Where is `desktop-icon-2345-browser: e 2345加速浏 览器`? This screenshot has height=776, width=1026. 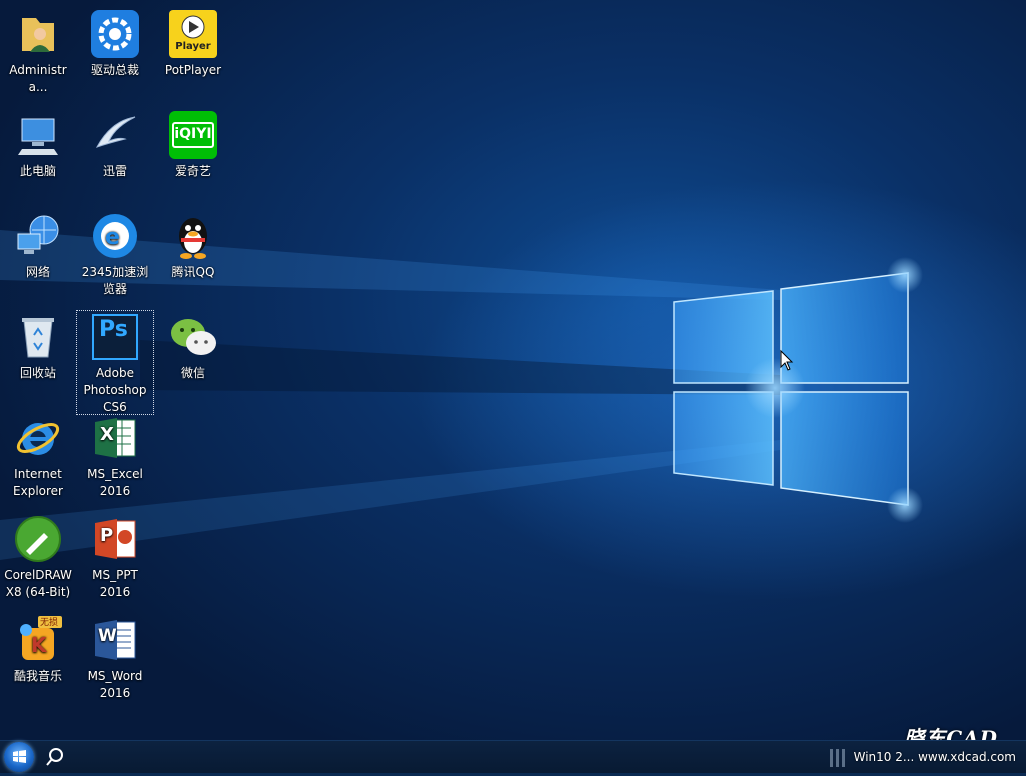 desktop-icon-2345-browser: e 2345加速浏 览器 is located at coordinates (115, 255).